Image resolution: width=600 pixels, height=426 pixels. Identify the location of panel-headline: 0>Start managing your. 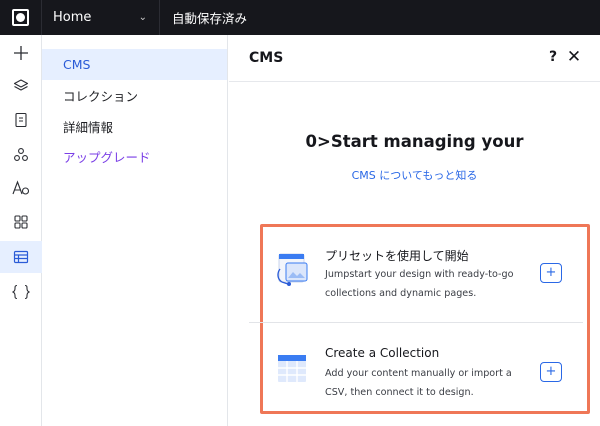
(414, 141).